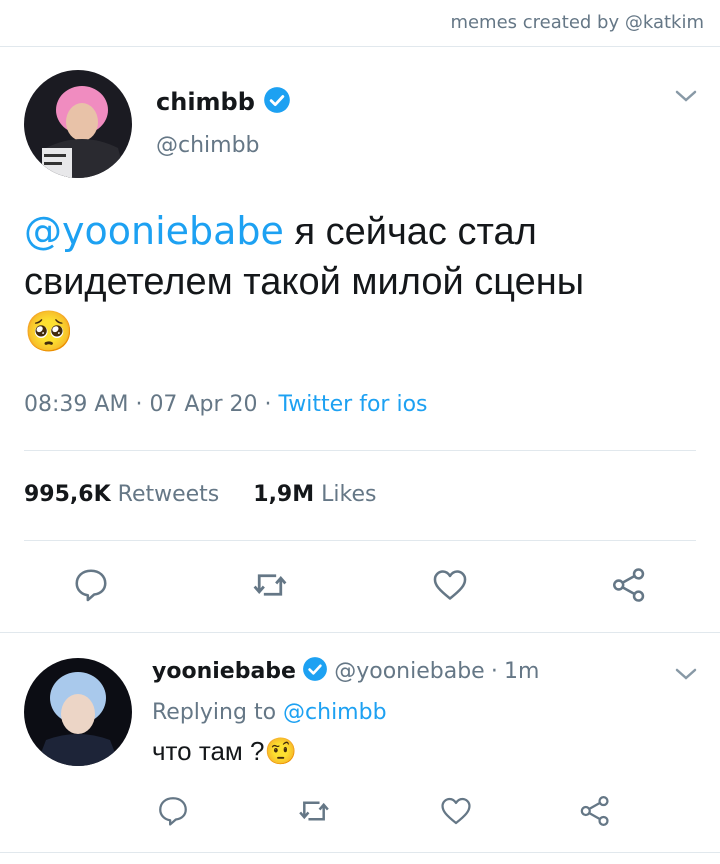  I want to click on mention-link: @yooniebabe, so click(154, 231).